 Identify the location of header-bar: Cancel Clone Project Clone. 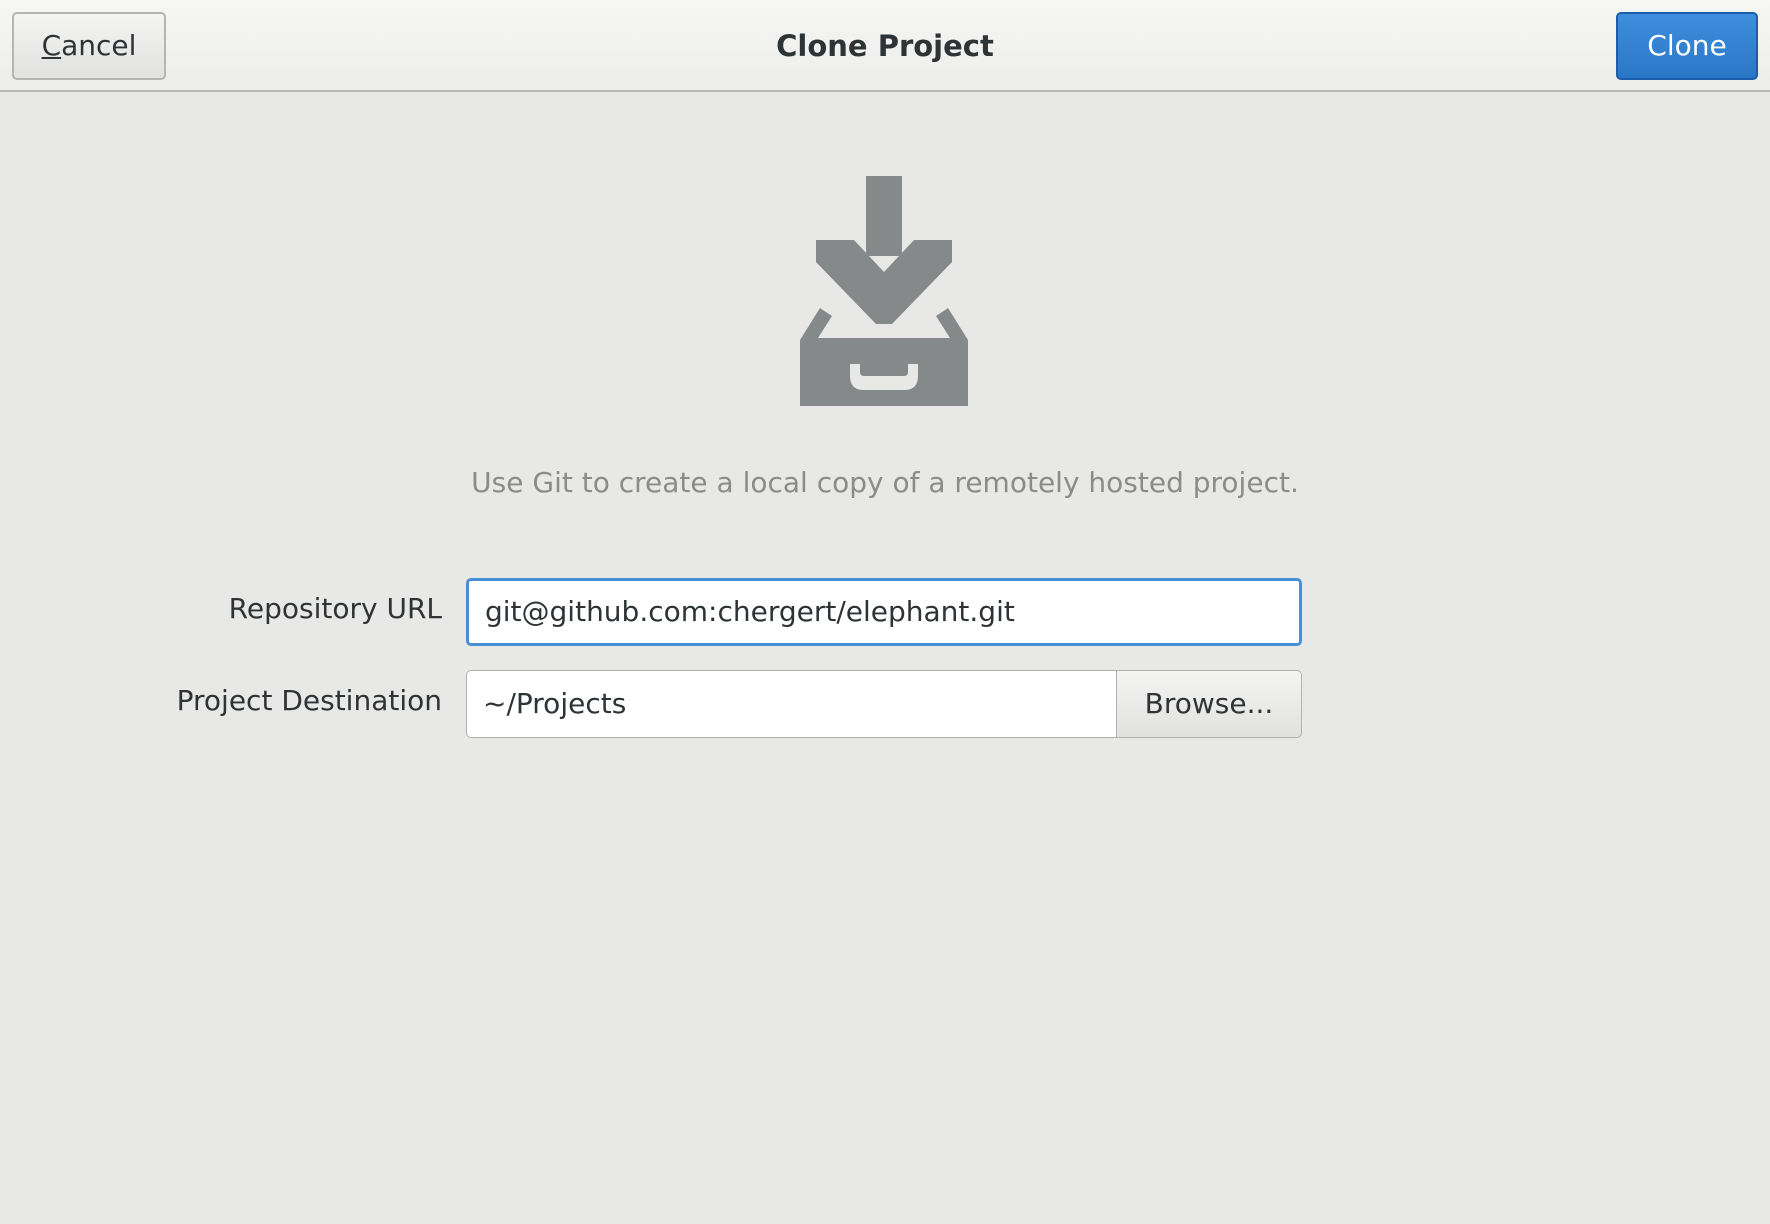
(885, 46).